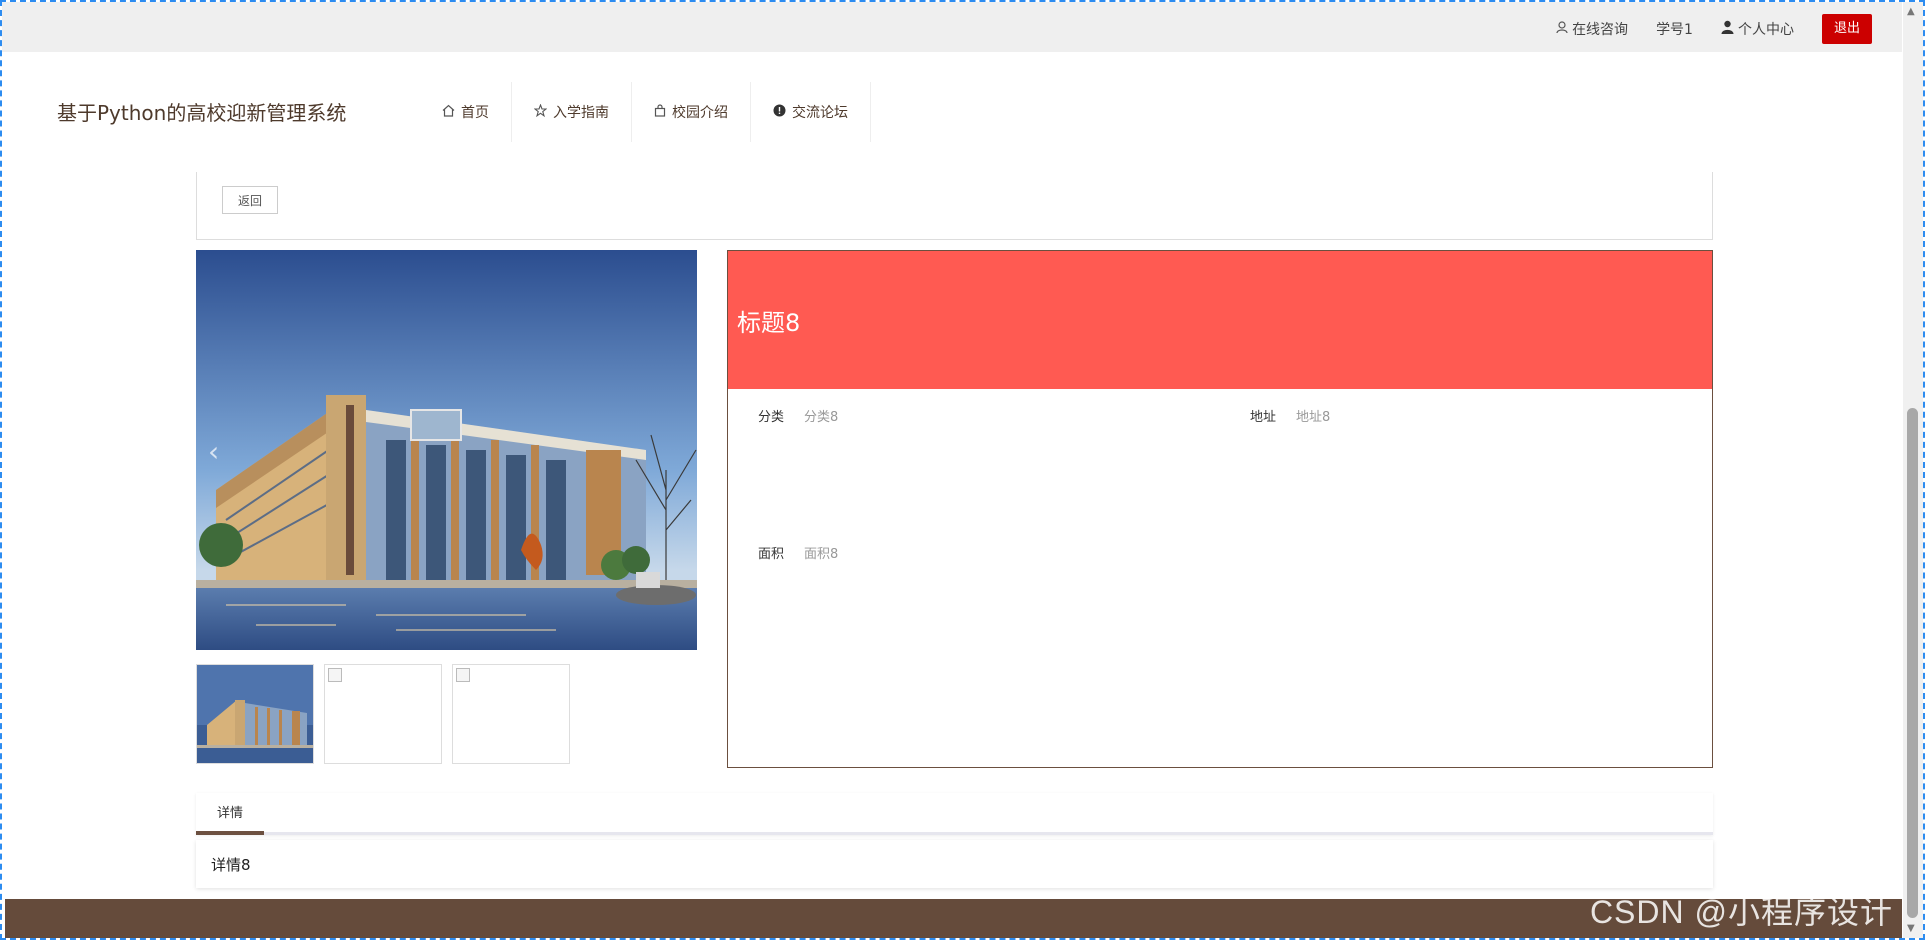 The width and height of the screenshot is (1925, 940). What do you see at coordinates (475, 113) in the screenshot?
I see `nav-label: 首页` at bounding box center [475, 113].